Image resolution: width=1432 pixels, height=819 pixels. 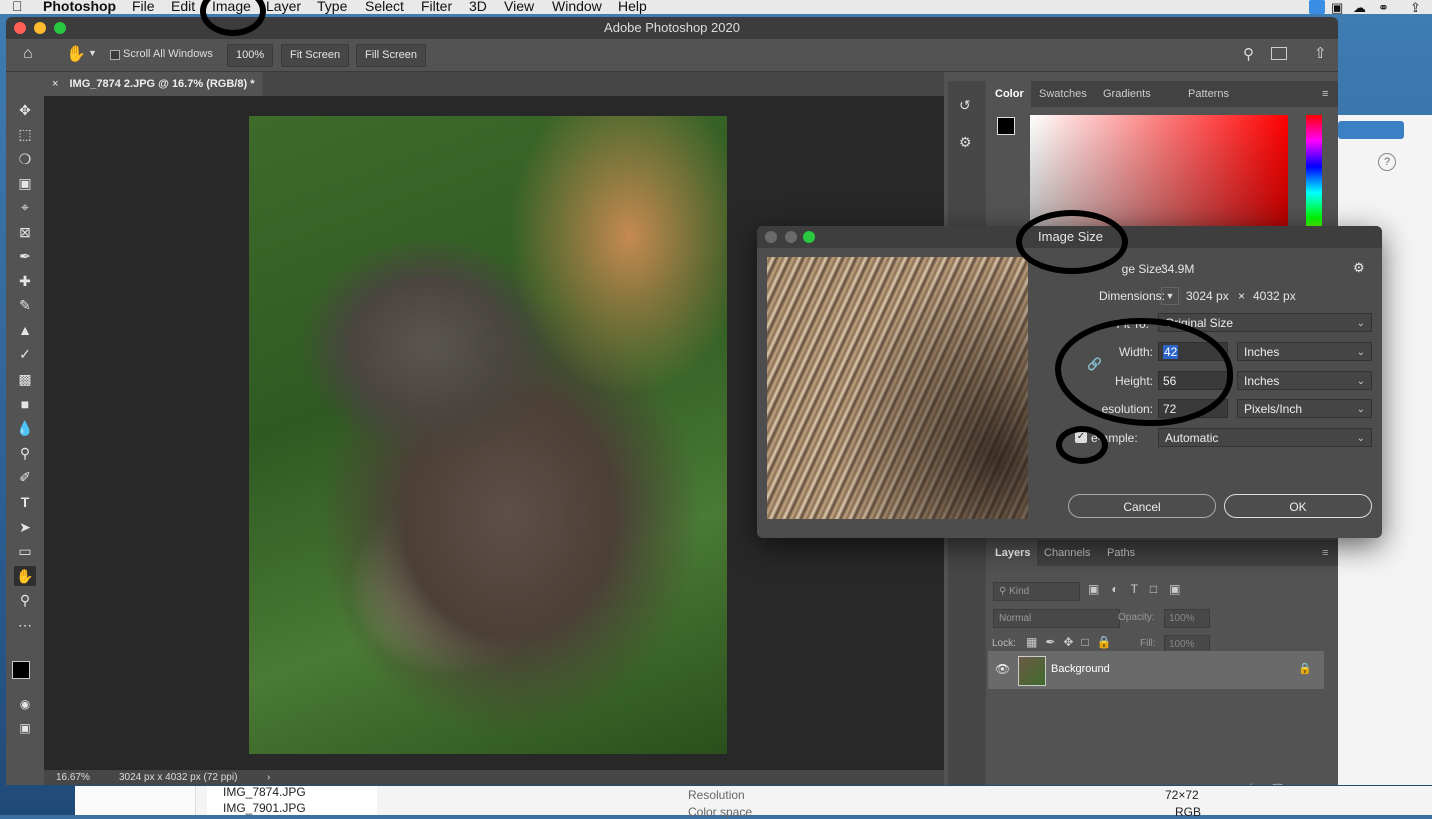 I want to click on quick-mask-icon: ◉, so click(x=25, y=704).